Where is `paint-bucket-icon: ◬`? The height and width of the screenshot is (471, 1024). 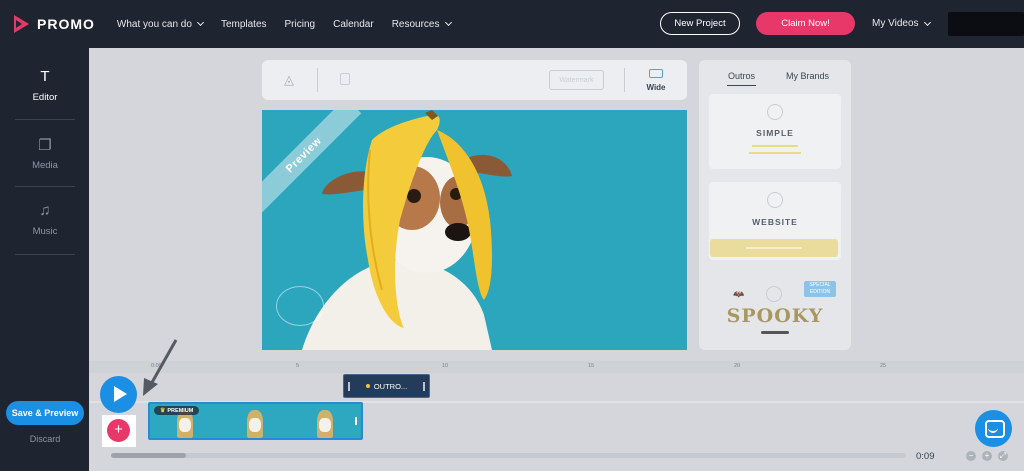
paint-bucket-icon: ◬ is located at coordinates (291, 79).